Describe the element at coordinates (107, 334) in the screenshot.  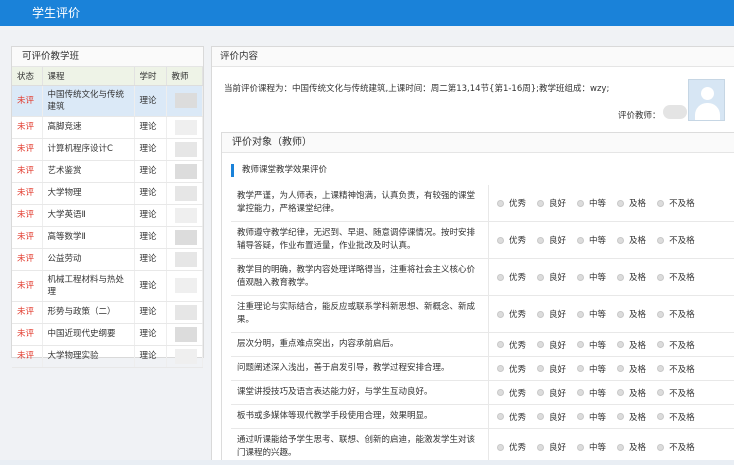
I see `table-row: 未评 中国近现代史纲要 理论` at that location.